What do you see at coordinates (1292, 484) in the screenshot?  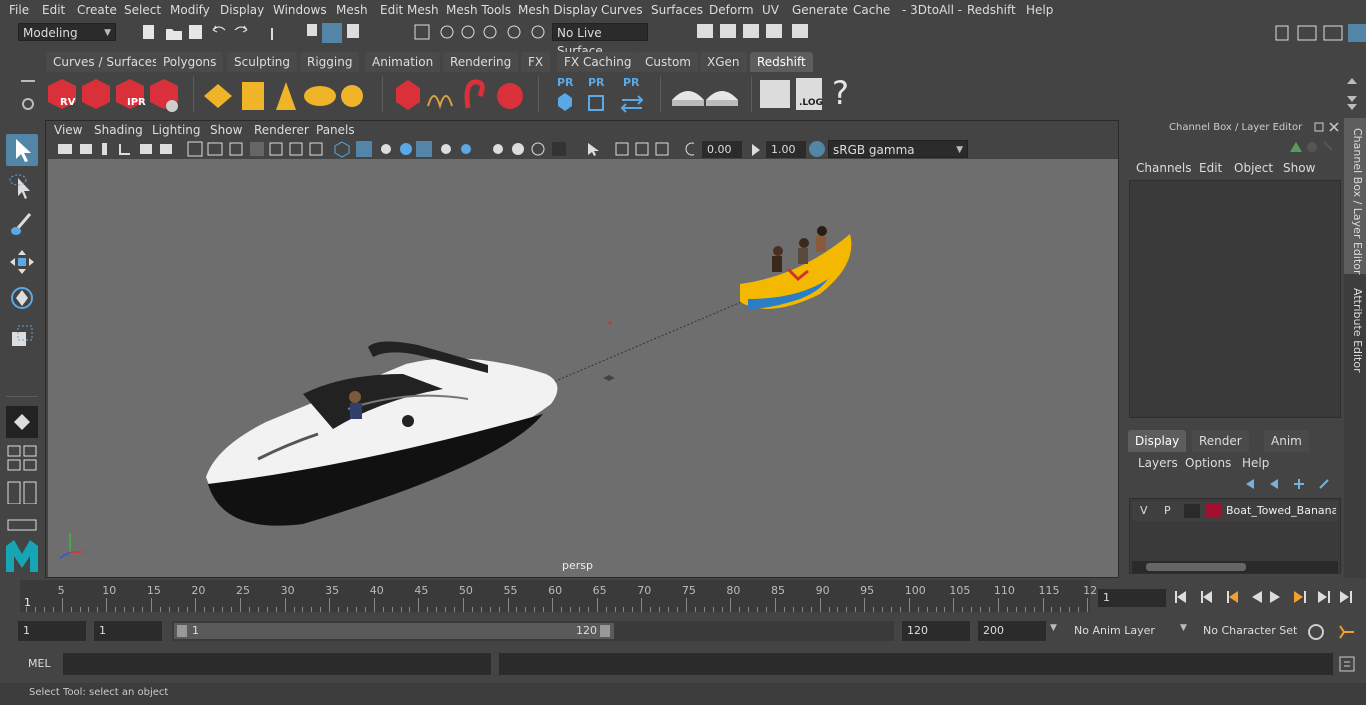 I see `layer-action-icons` at bounding box center [1292, 484].